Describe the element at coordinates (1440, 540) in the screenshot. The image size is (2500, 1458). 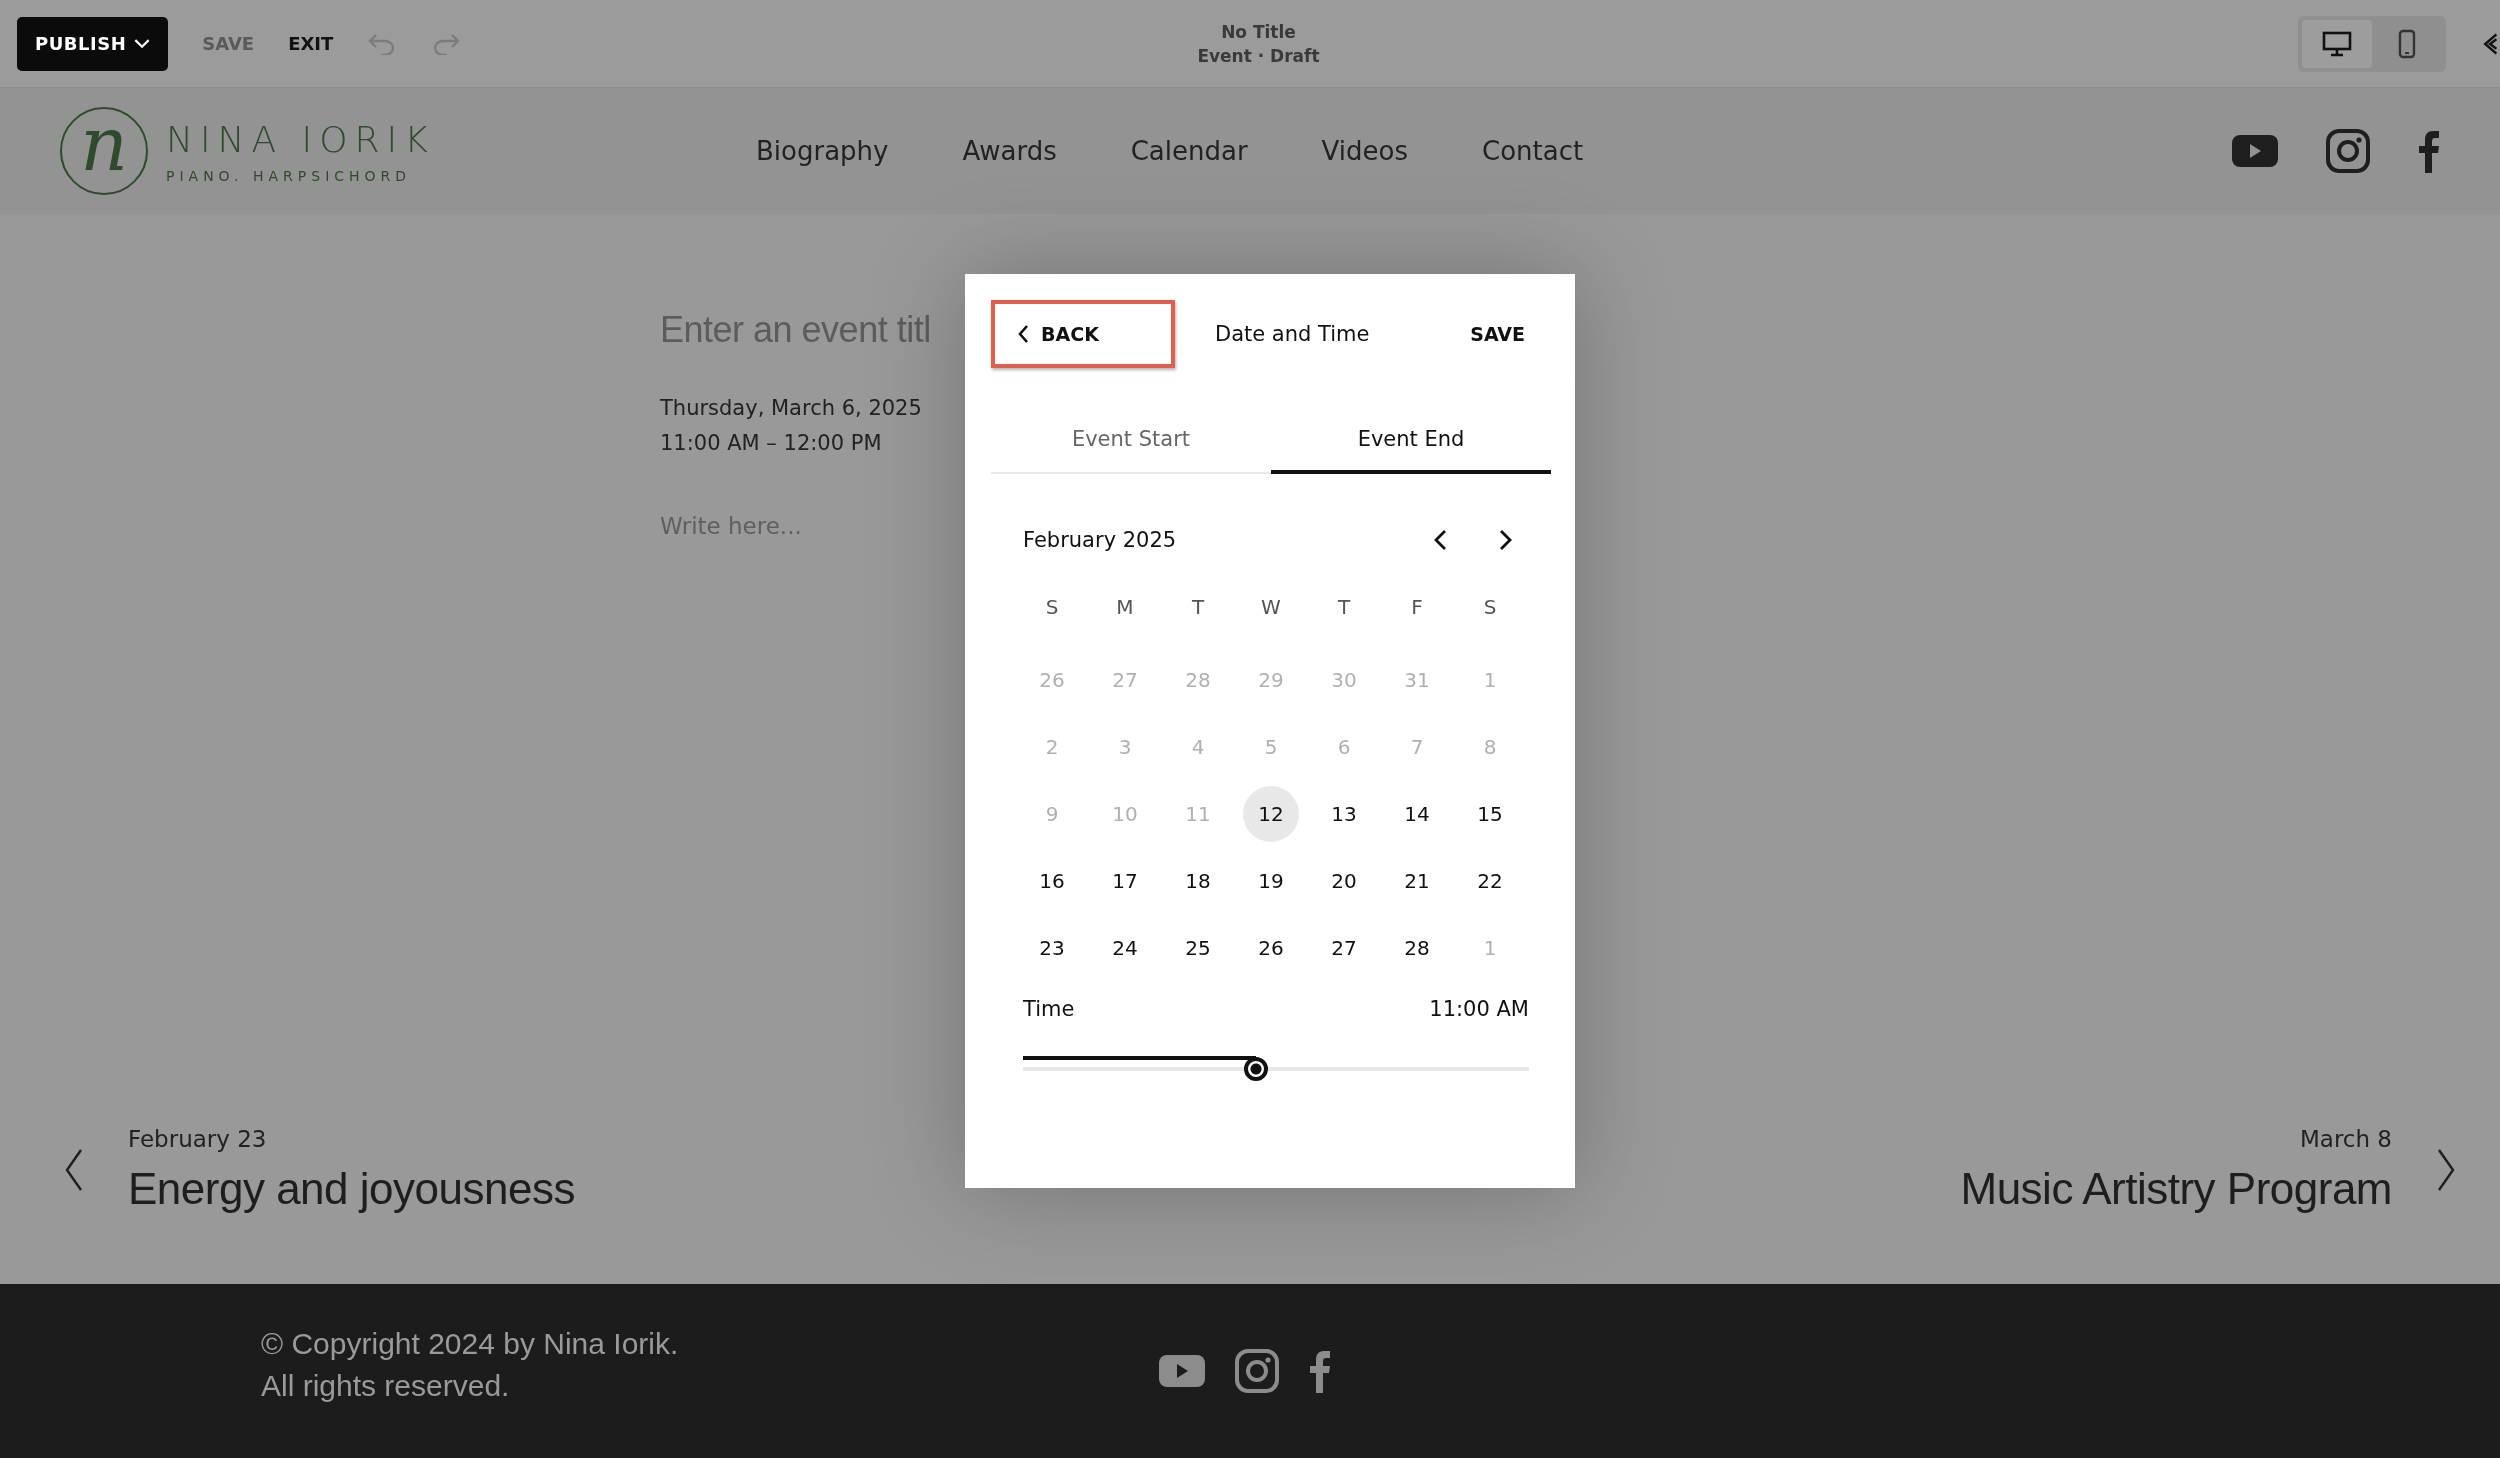
I see `previous-month-icon` at that location.